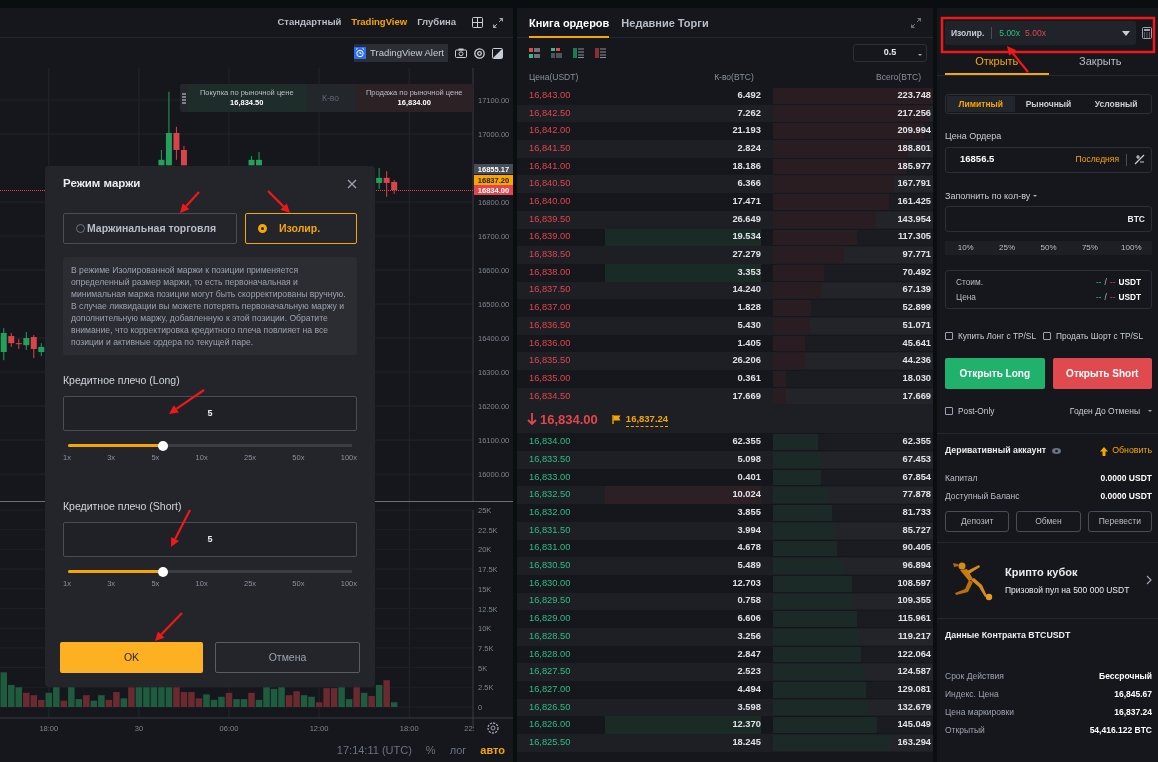 The height and width of the screenshot is (762, 1158). What do you see at coordinates (1133, 694) in the screenshot?
I see `row-value: 16,845.67` at bounding box center [1133, 694].